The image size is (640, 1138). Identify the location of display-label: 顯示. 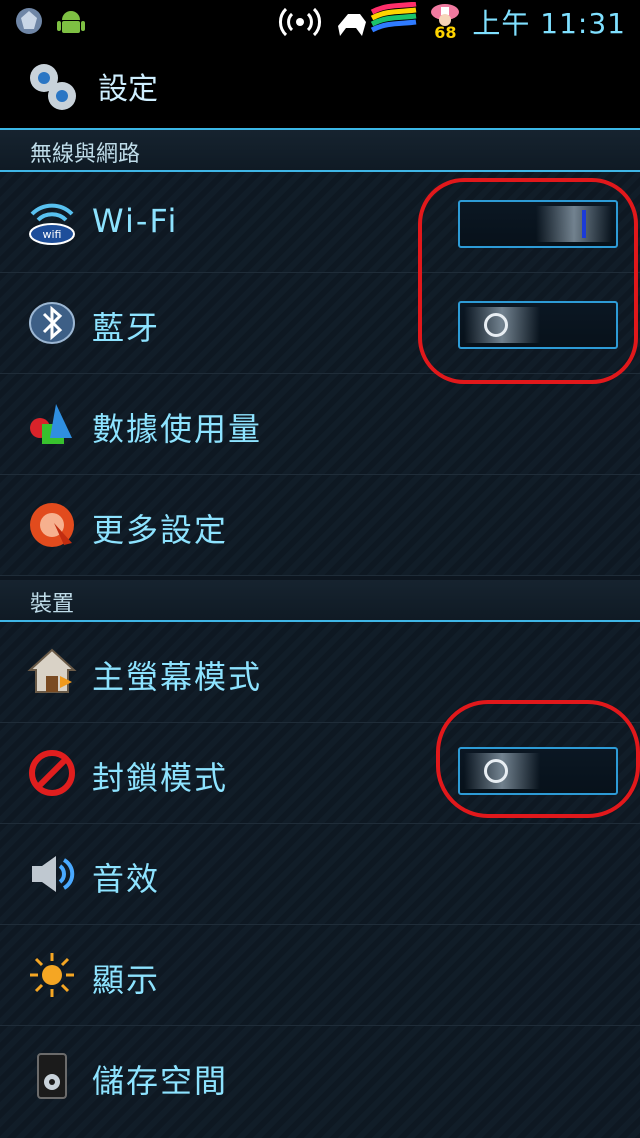
(126, 980).